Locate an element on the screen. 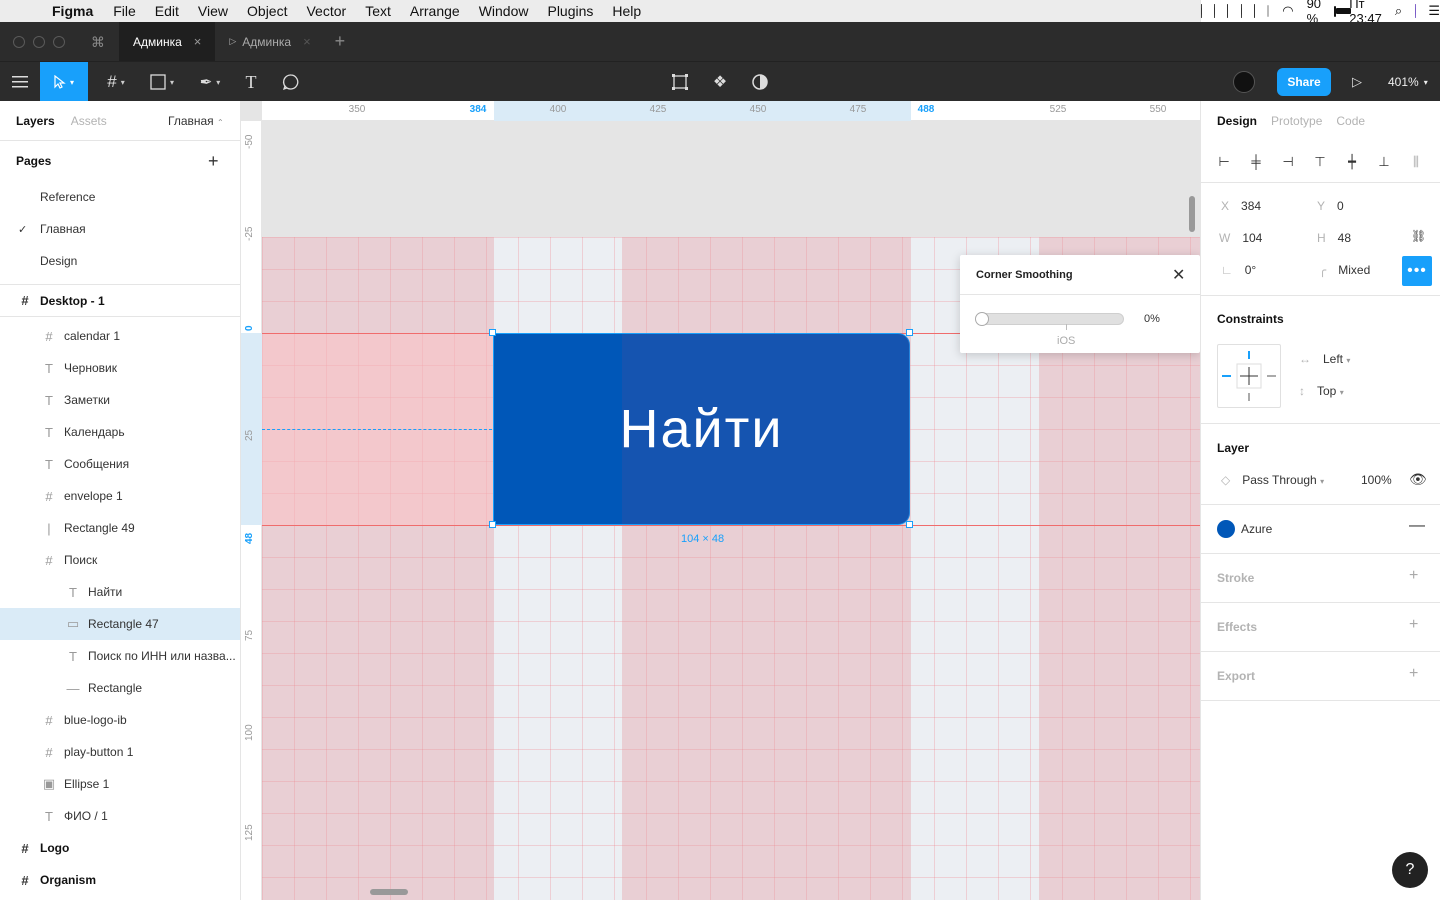 This screenshot has width=1440, height=900. user-avatar is located at coordinates (1244, 82).